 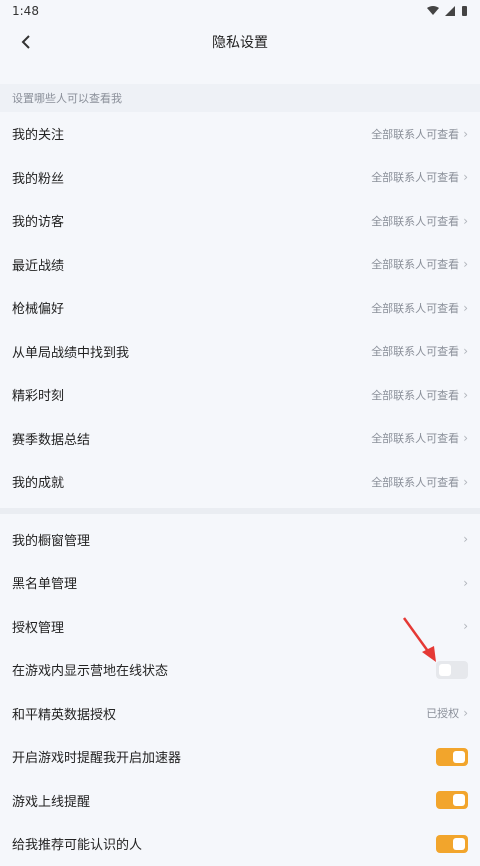 I want to click on section-header: 设置哪些人可以查看我, so click(x=240, y=98).